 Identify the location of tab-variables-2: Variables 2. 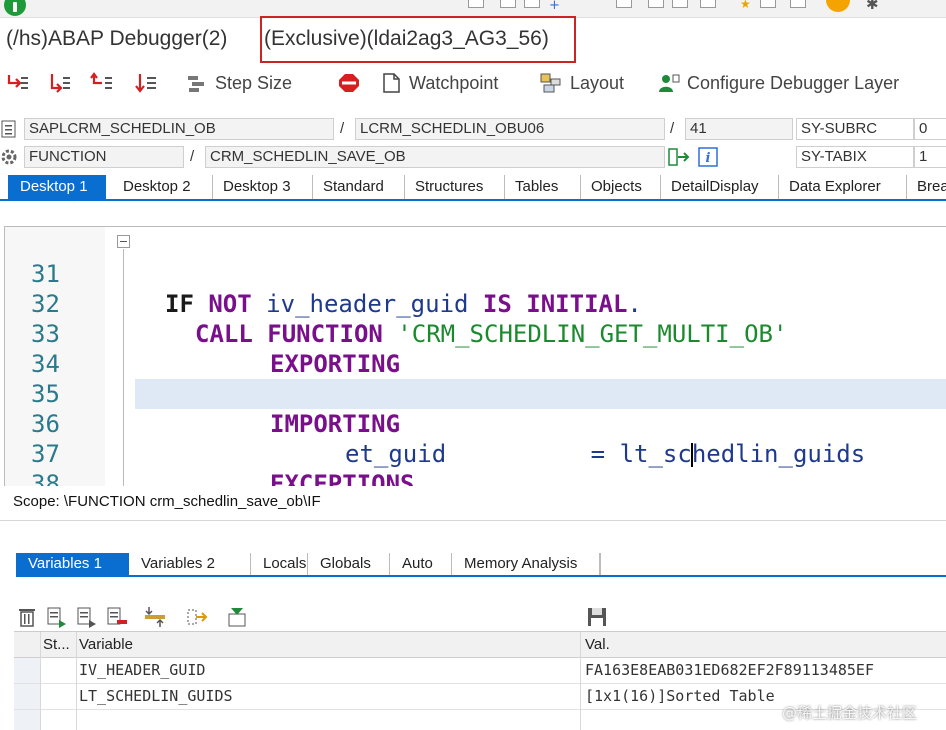
(190, 564).